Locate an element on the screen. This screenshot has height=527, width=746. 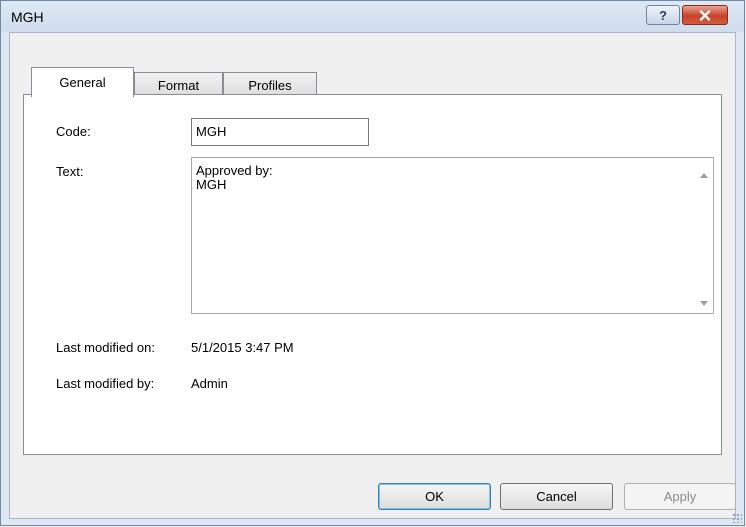
resize-grip-icon is located at coordinates (737, 518).